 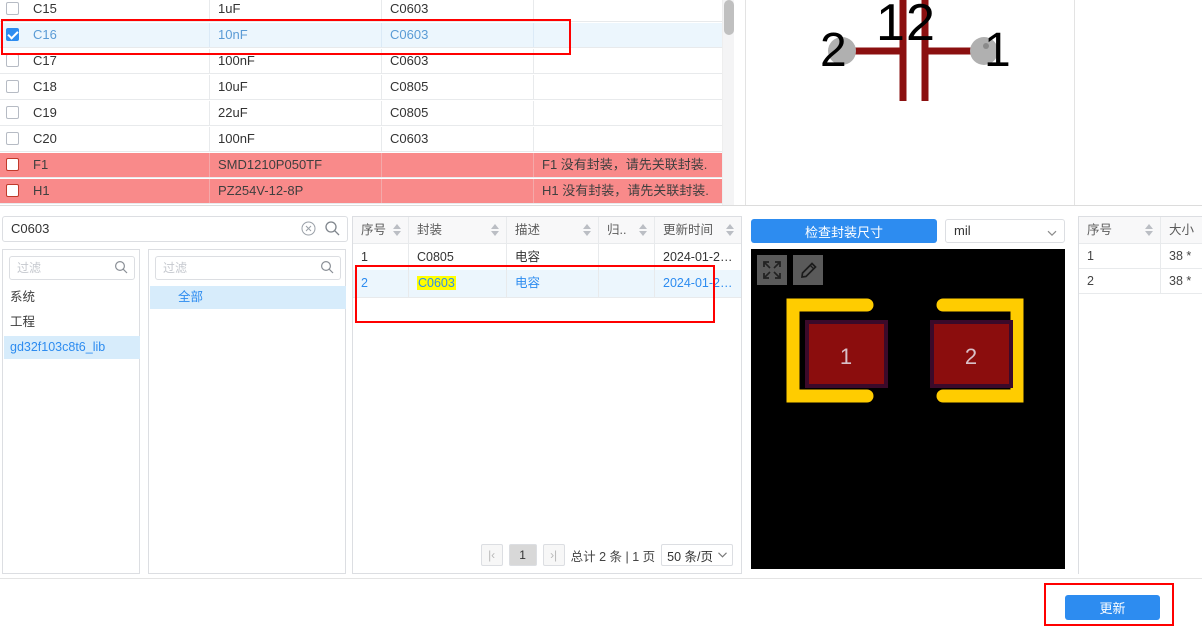 What do you see at coordinates (296, 10) in the screenshot?
I see `cell-value: 1uF` at bounding box center [296, 10].